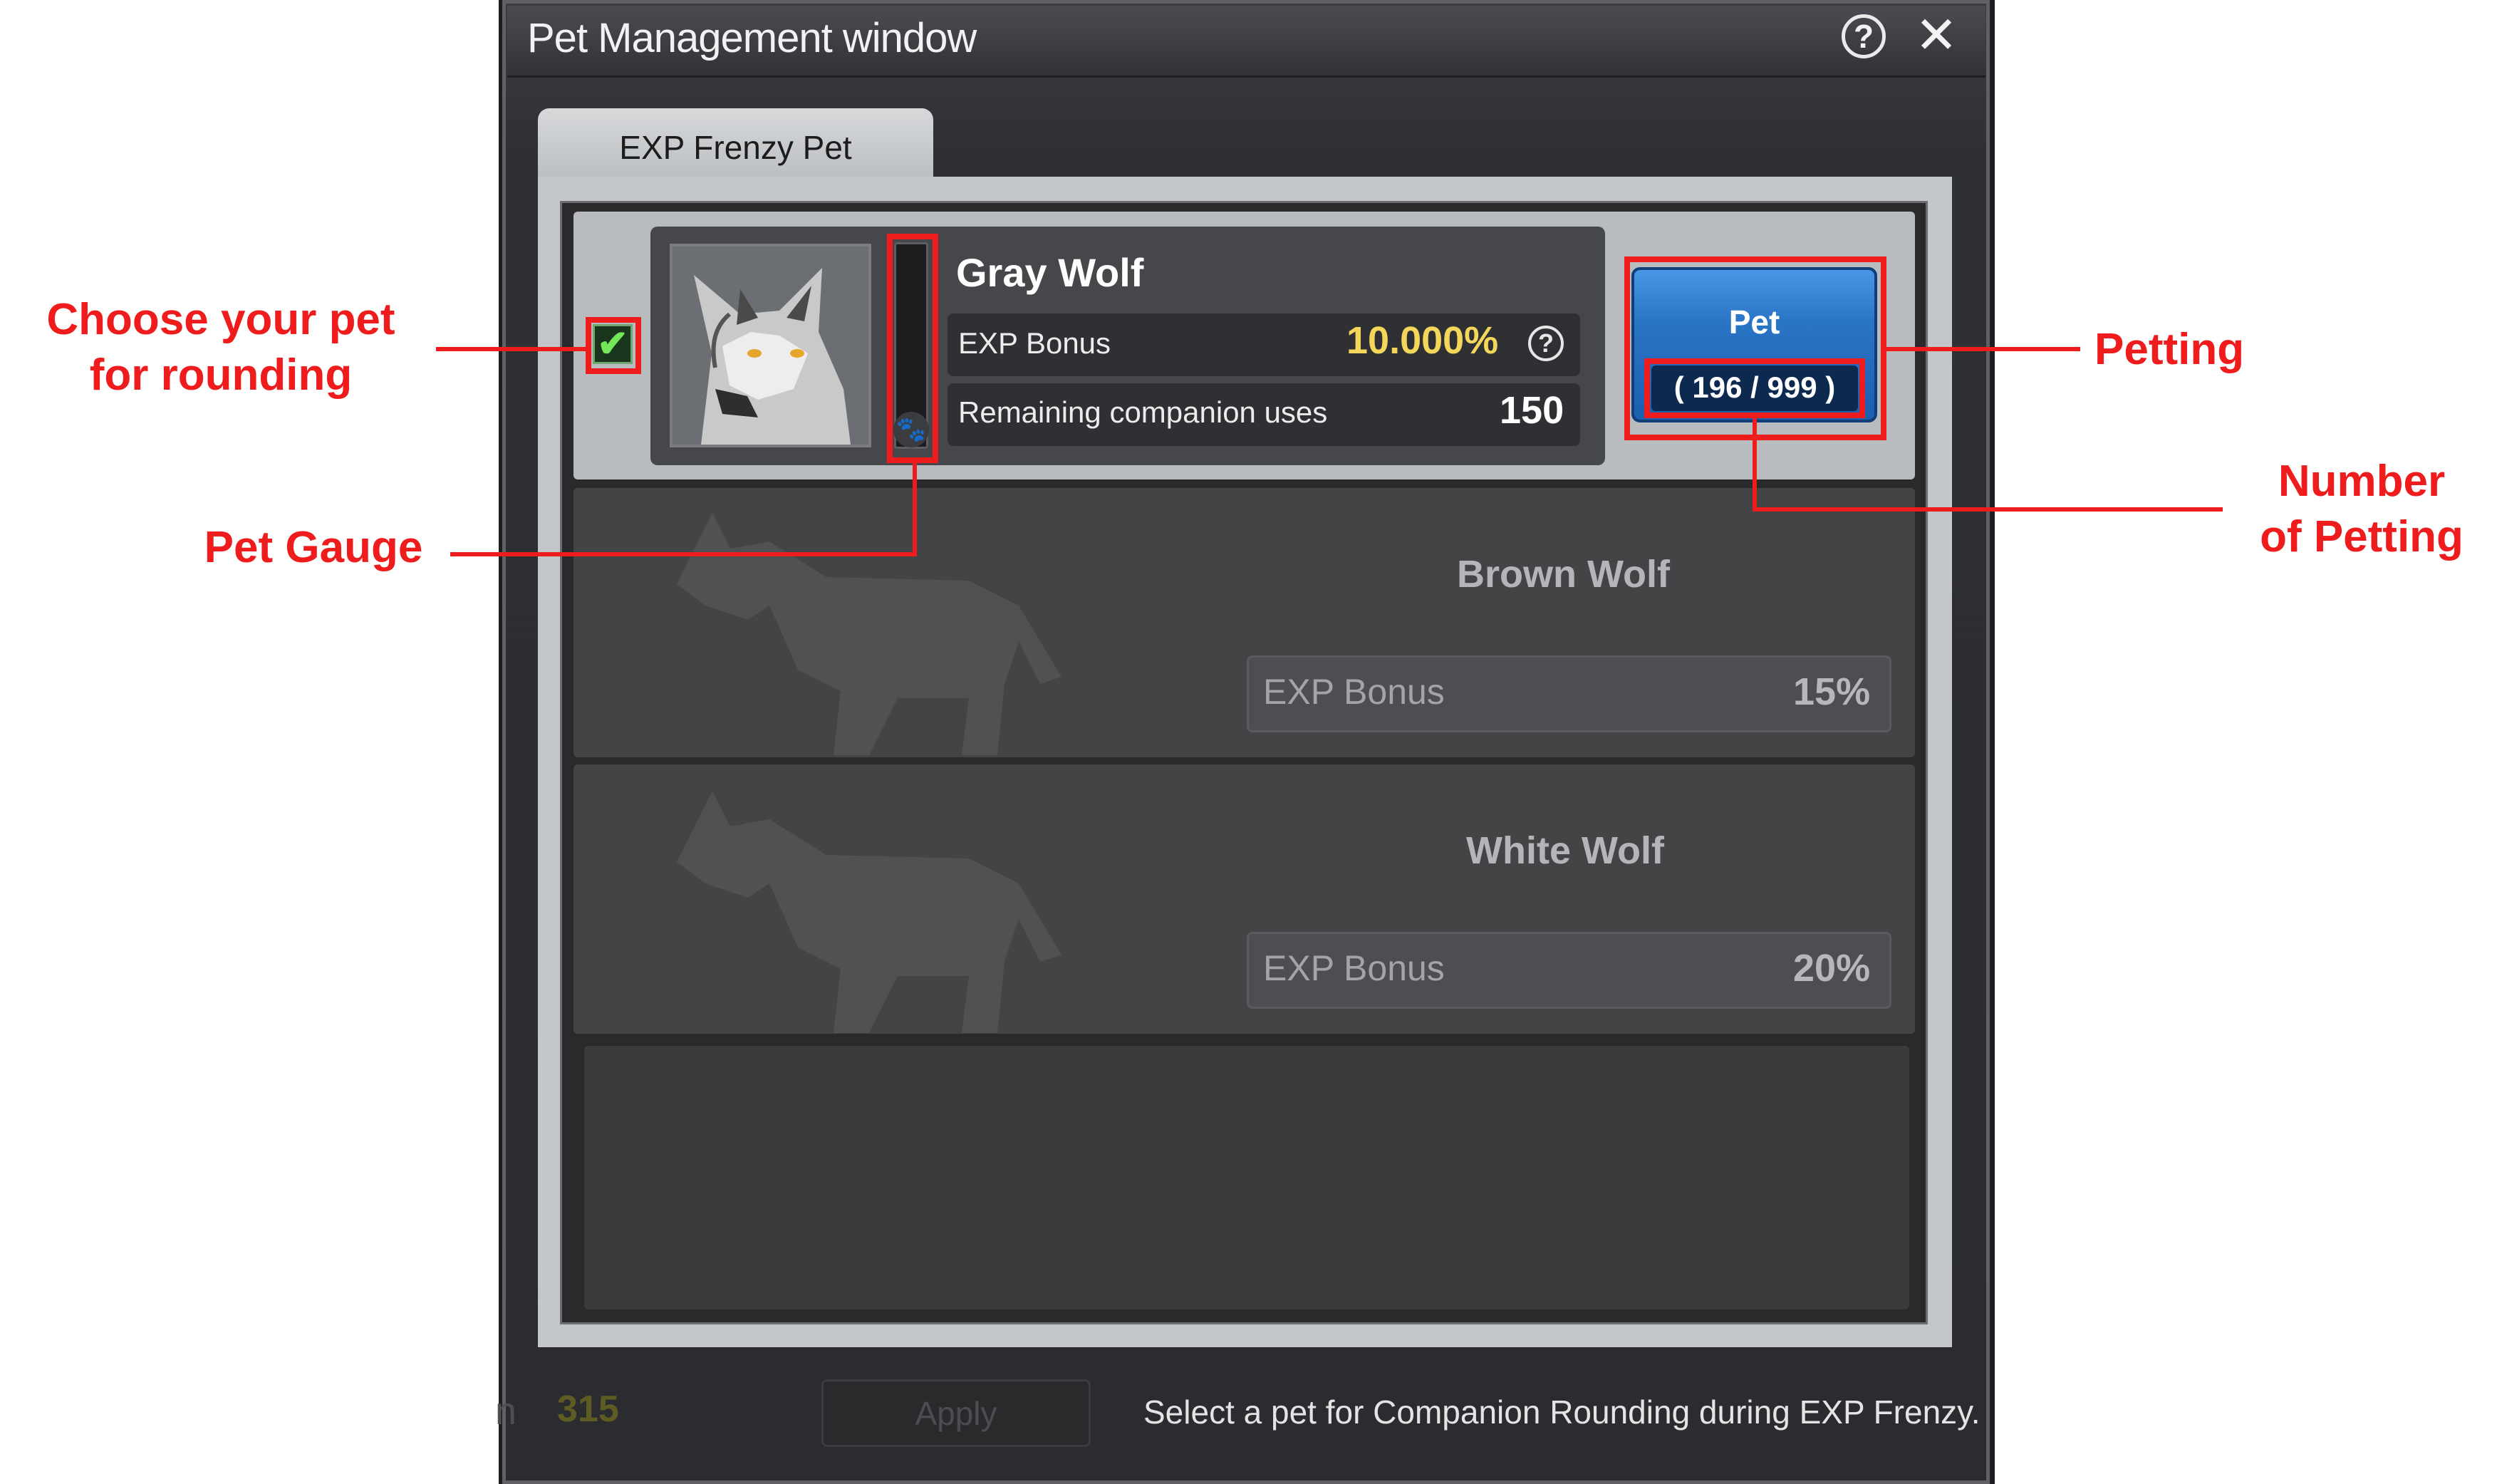 The image size is (2497, 1484). I want to click on pet-name: White Wolf, so click(1565, 850).